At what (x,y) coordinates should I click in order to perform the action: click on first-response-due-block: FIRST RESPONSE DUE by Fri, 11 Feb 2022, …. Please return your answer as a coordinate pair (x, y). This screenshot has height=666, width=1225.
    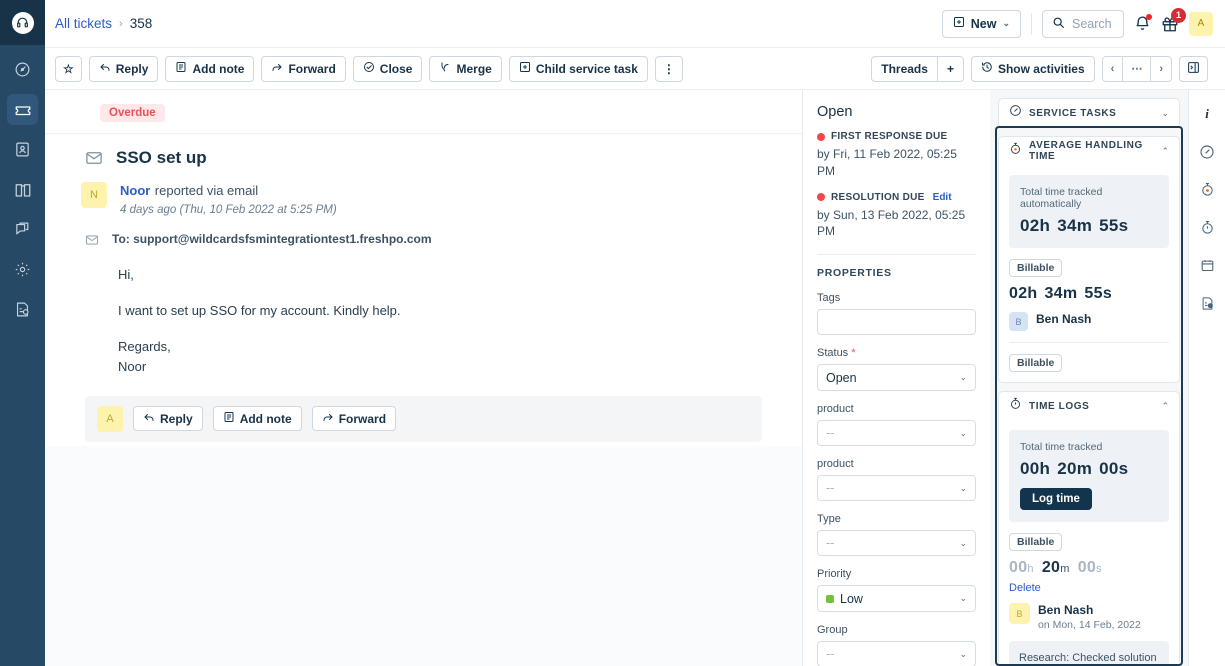
    Looking at the image, I should click on (896, 155).